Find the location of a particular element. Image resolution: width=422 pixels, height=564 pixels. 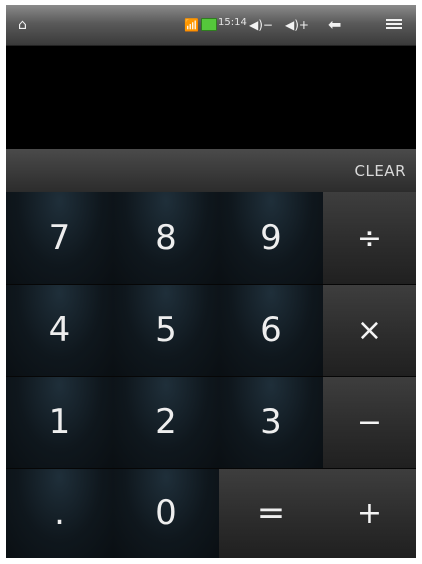

clear-row: CLEAR is located at coordinates (211, 170).